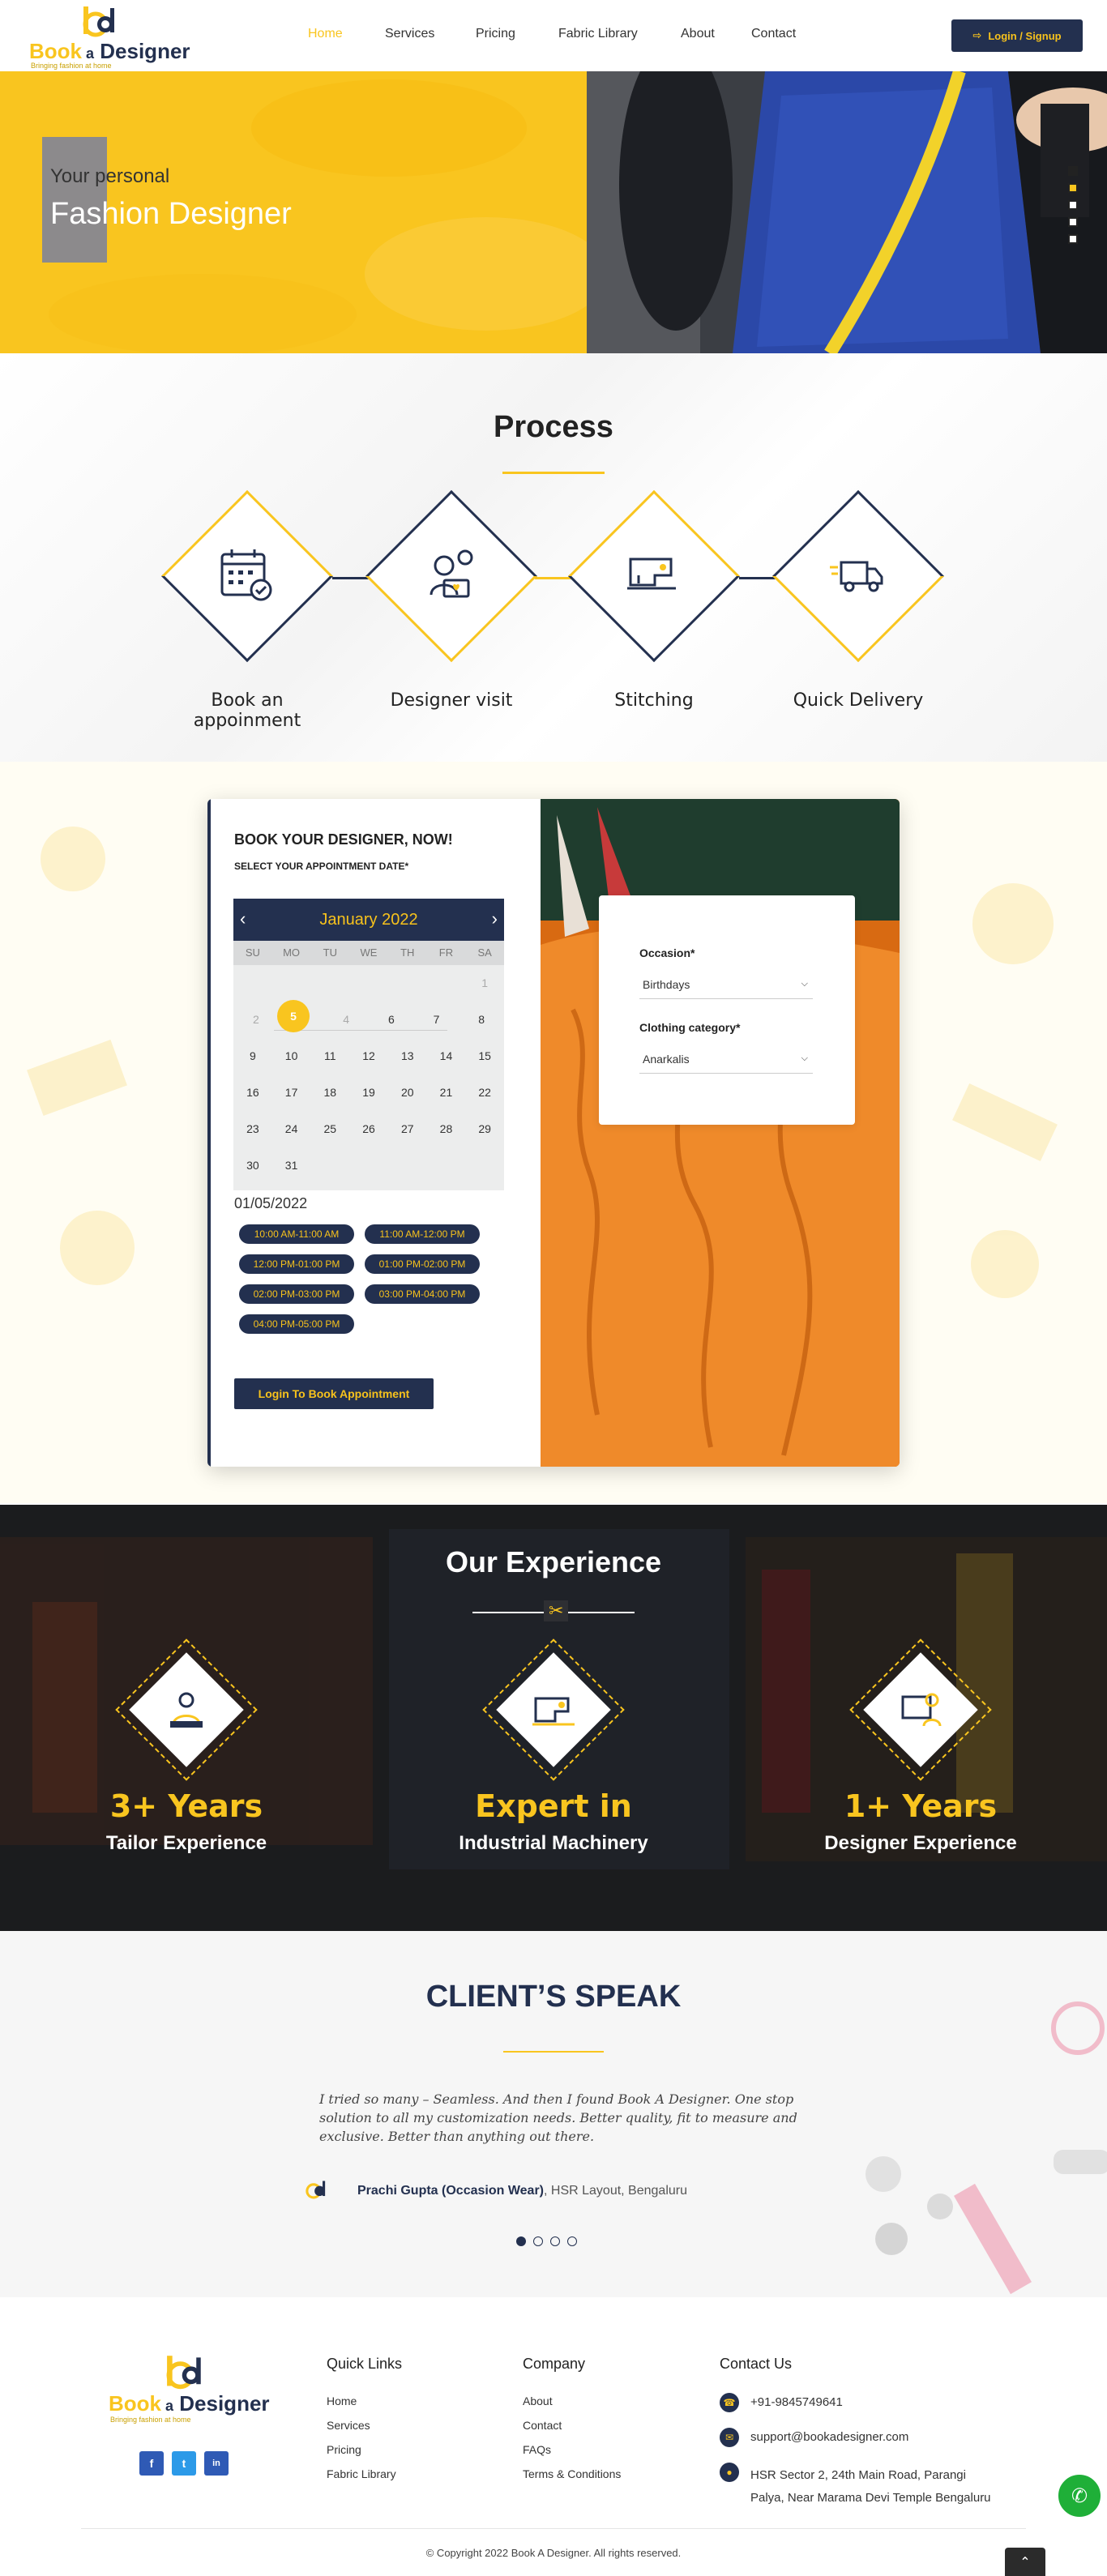 The image size is (1107, 2576). What do you see at coordinates (756, 2364) in the screenshot?
I see `contact-heading: Contact Us` at bounding box center [756, 2364].